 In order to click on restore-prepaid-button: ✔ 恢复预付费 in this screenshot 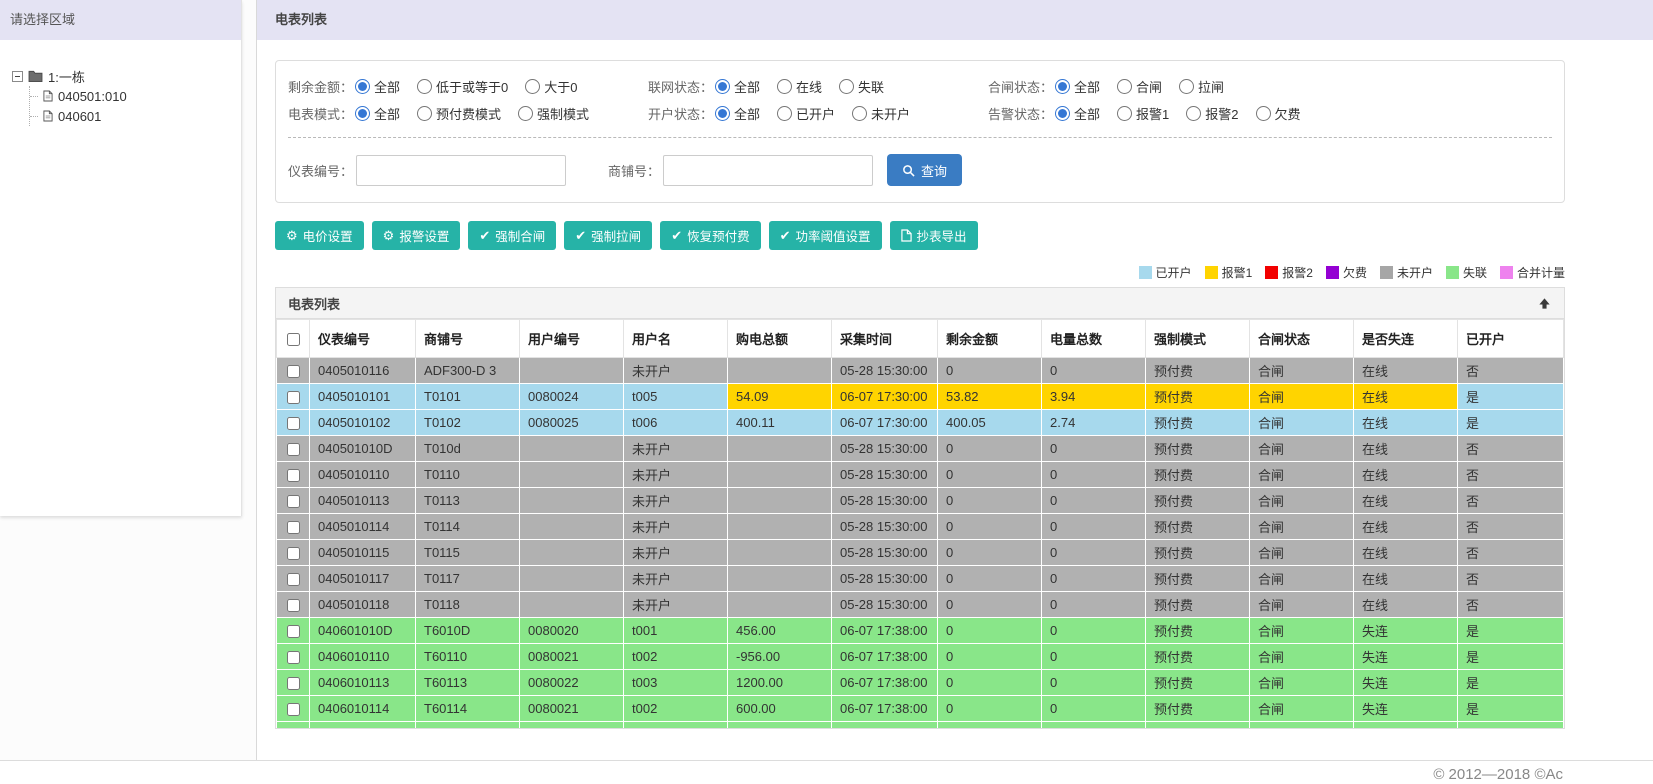, I will do `click(710, 235)`.